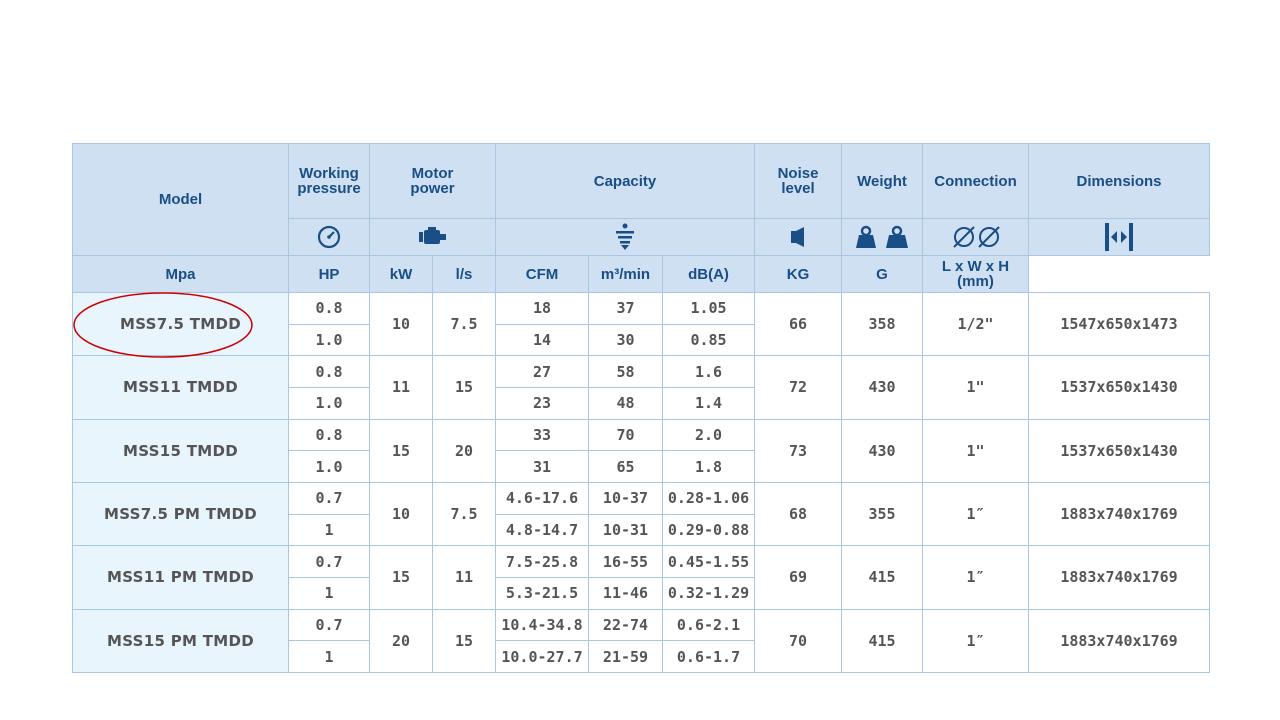 The height and width of the screenshot is (720, 1280). I want to click on flow-ls-cell: 10.4-34.8, so click(542, 625).